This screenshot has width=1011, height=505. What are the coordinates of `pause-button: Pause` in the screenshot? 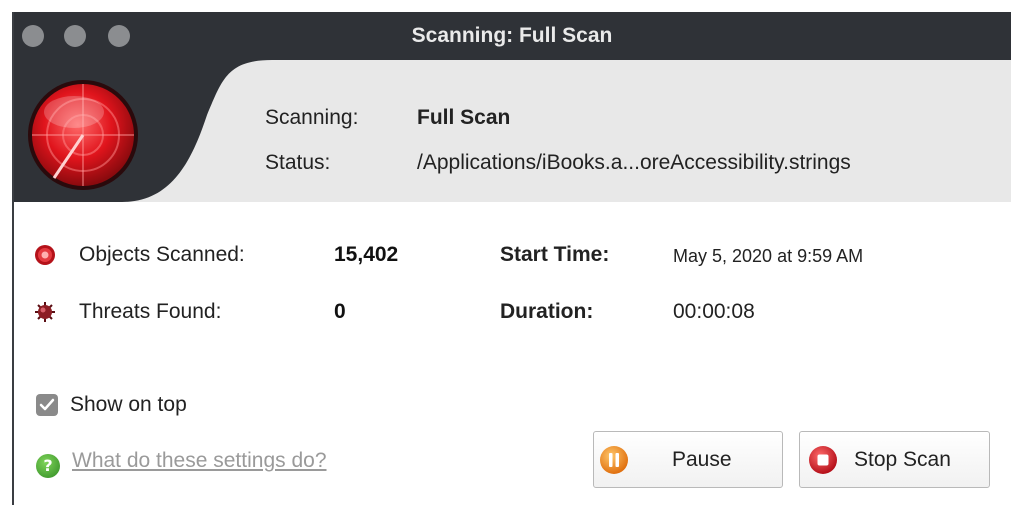 It's located at (688, 459).